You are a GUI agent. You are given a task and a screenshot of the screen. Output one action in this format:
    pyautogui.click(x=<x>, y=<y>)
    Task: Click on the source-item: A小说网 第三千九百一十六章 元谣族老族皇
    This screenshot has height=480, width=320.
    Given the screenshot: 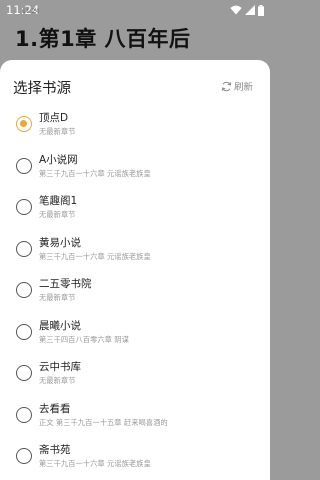 What is the action you would take?
    pyautogui.click(x=135, y=167)
    